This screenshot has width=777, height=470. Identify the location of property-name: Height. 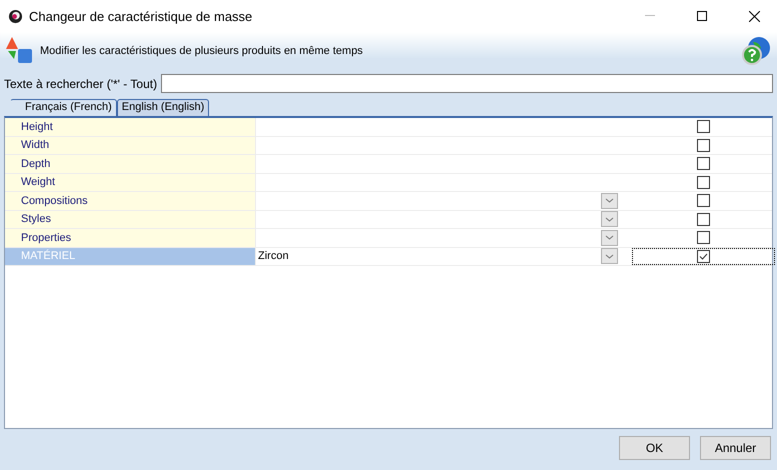
(130, 127).